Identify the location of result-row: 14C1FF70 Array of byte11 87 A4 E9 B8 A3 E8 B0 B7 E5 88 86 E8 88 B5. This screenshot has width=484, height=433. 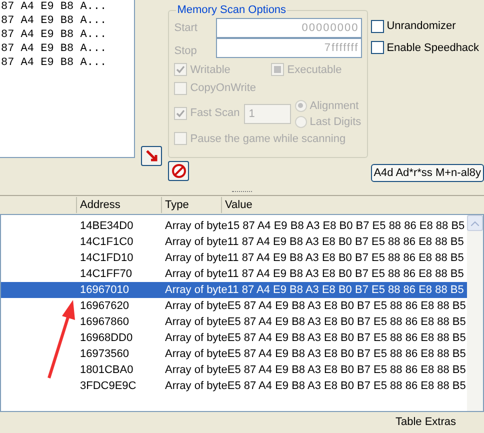
(234, 274).